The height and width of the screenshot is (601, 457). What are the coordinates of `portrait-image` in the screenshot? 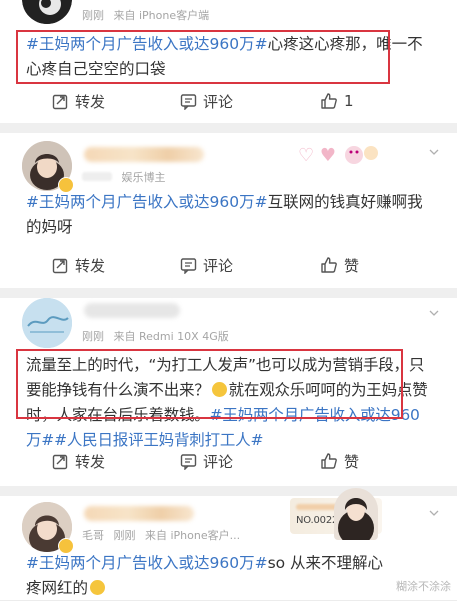 It's located at (356, 519).